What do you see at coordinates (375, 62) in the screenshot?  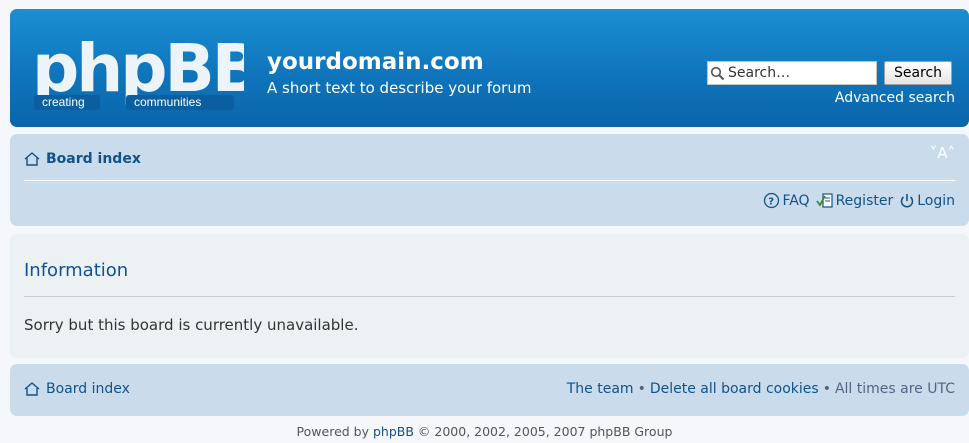 I see `site-title: yourdomain.com` at bounding box center [375, 62].